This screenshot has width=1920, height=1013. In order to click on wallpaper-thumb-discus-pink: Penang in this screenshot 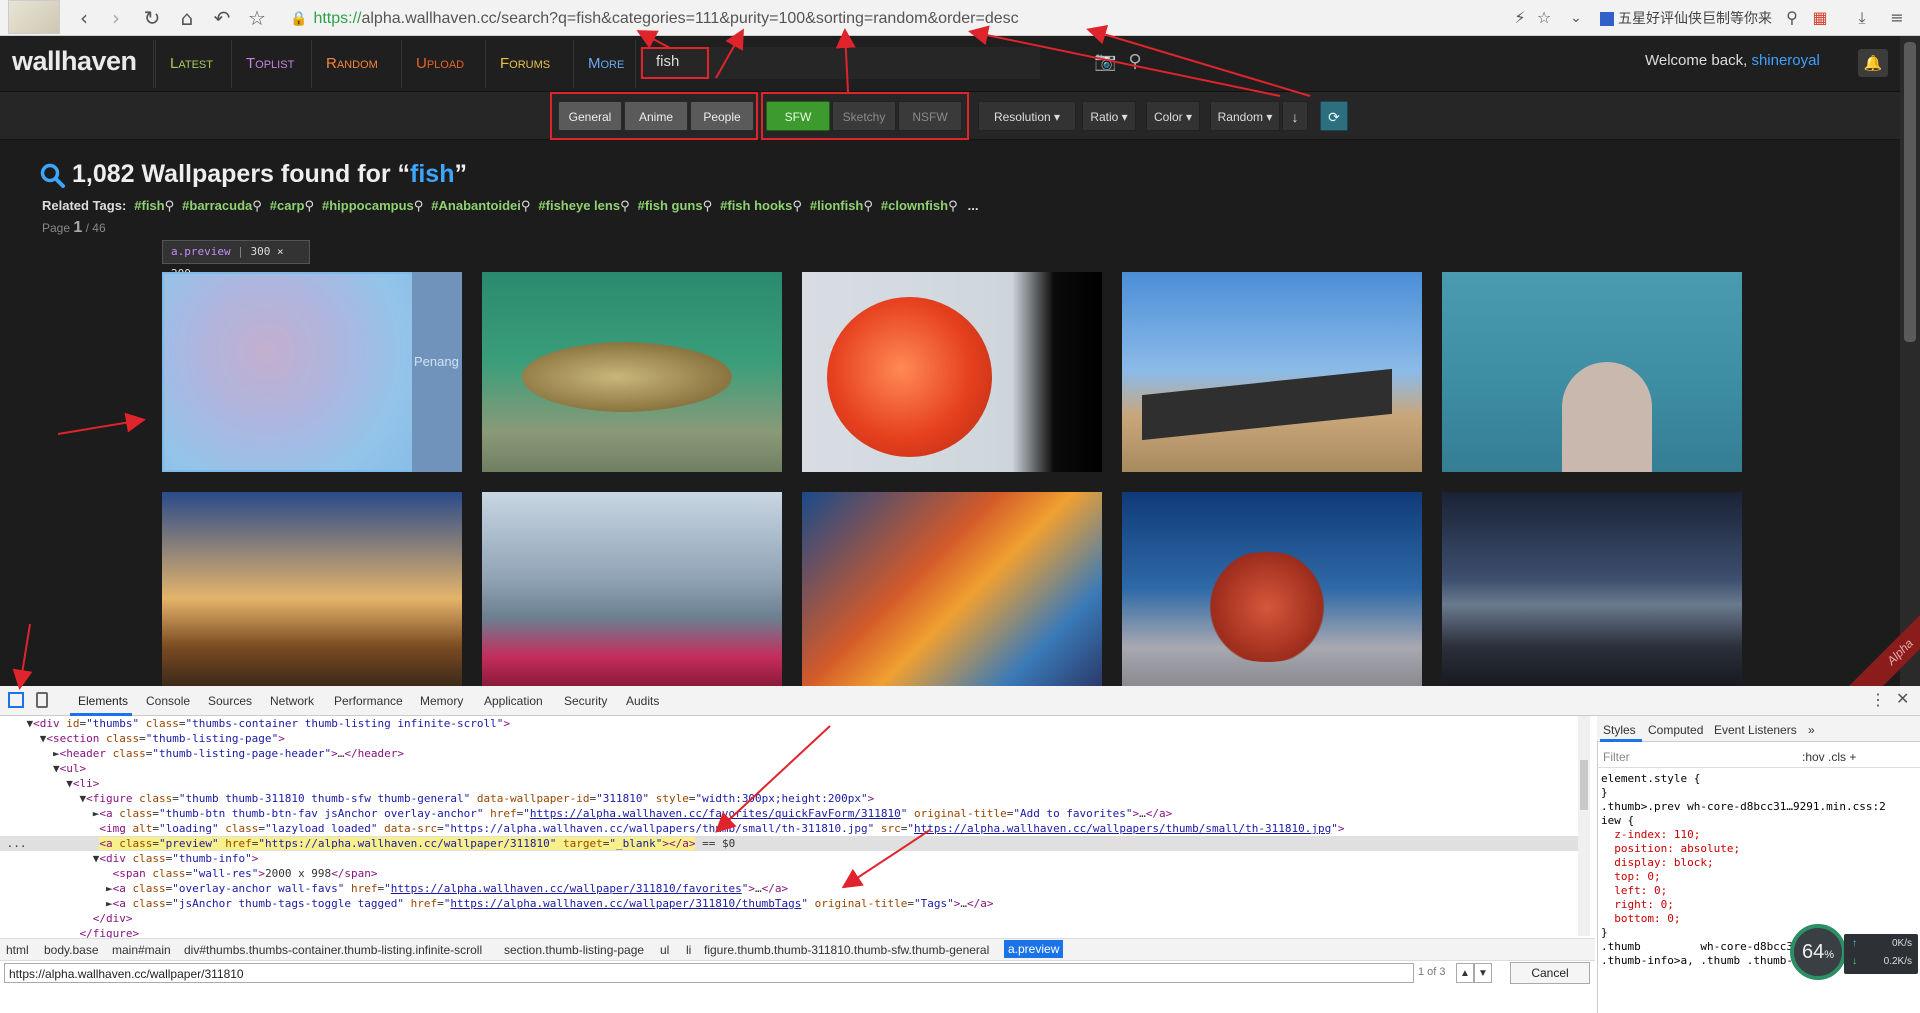, I will do `click(312, 372)`.